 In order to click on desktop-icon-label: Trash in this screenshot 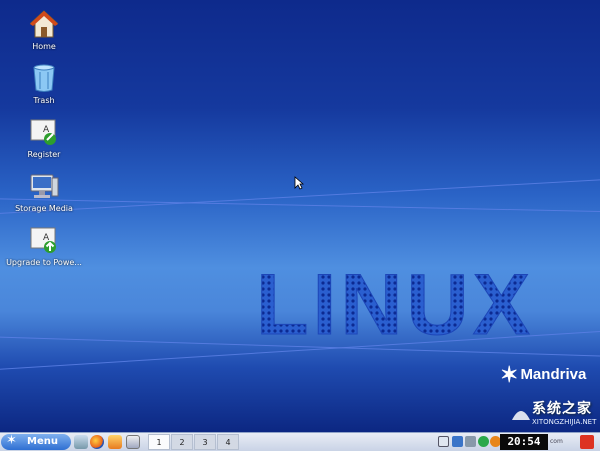, I will do `click(44, 100)`.